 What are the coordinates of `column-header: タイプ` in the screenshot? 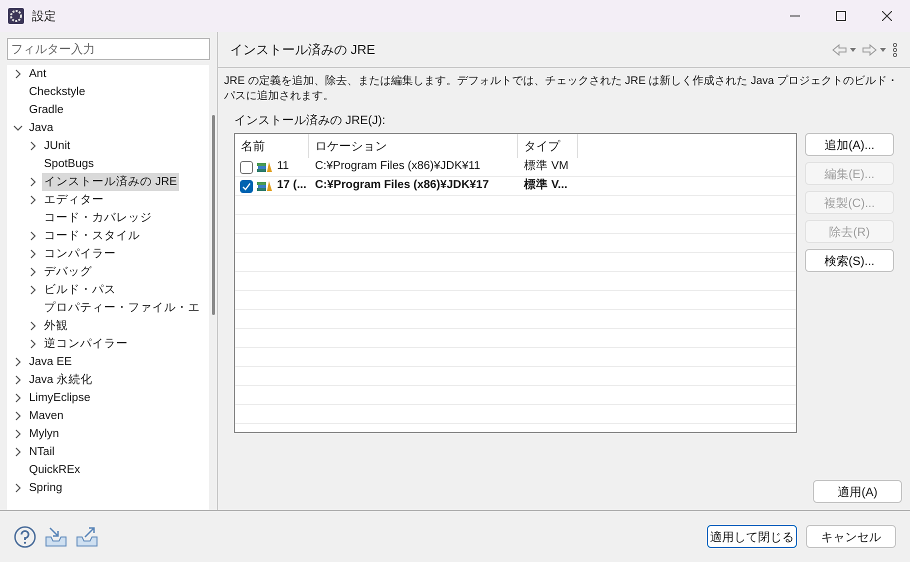 It's located at (548, 146).